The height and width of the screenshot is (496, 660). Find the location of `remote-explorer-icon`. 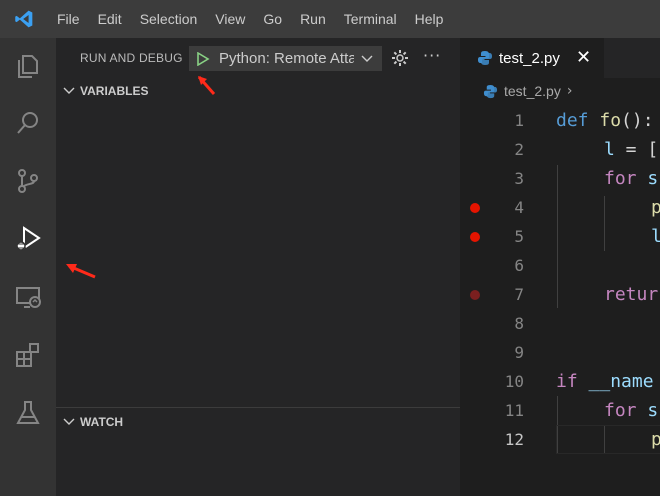

remote-explorer-icon is located at coordinates (28, 297).